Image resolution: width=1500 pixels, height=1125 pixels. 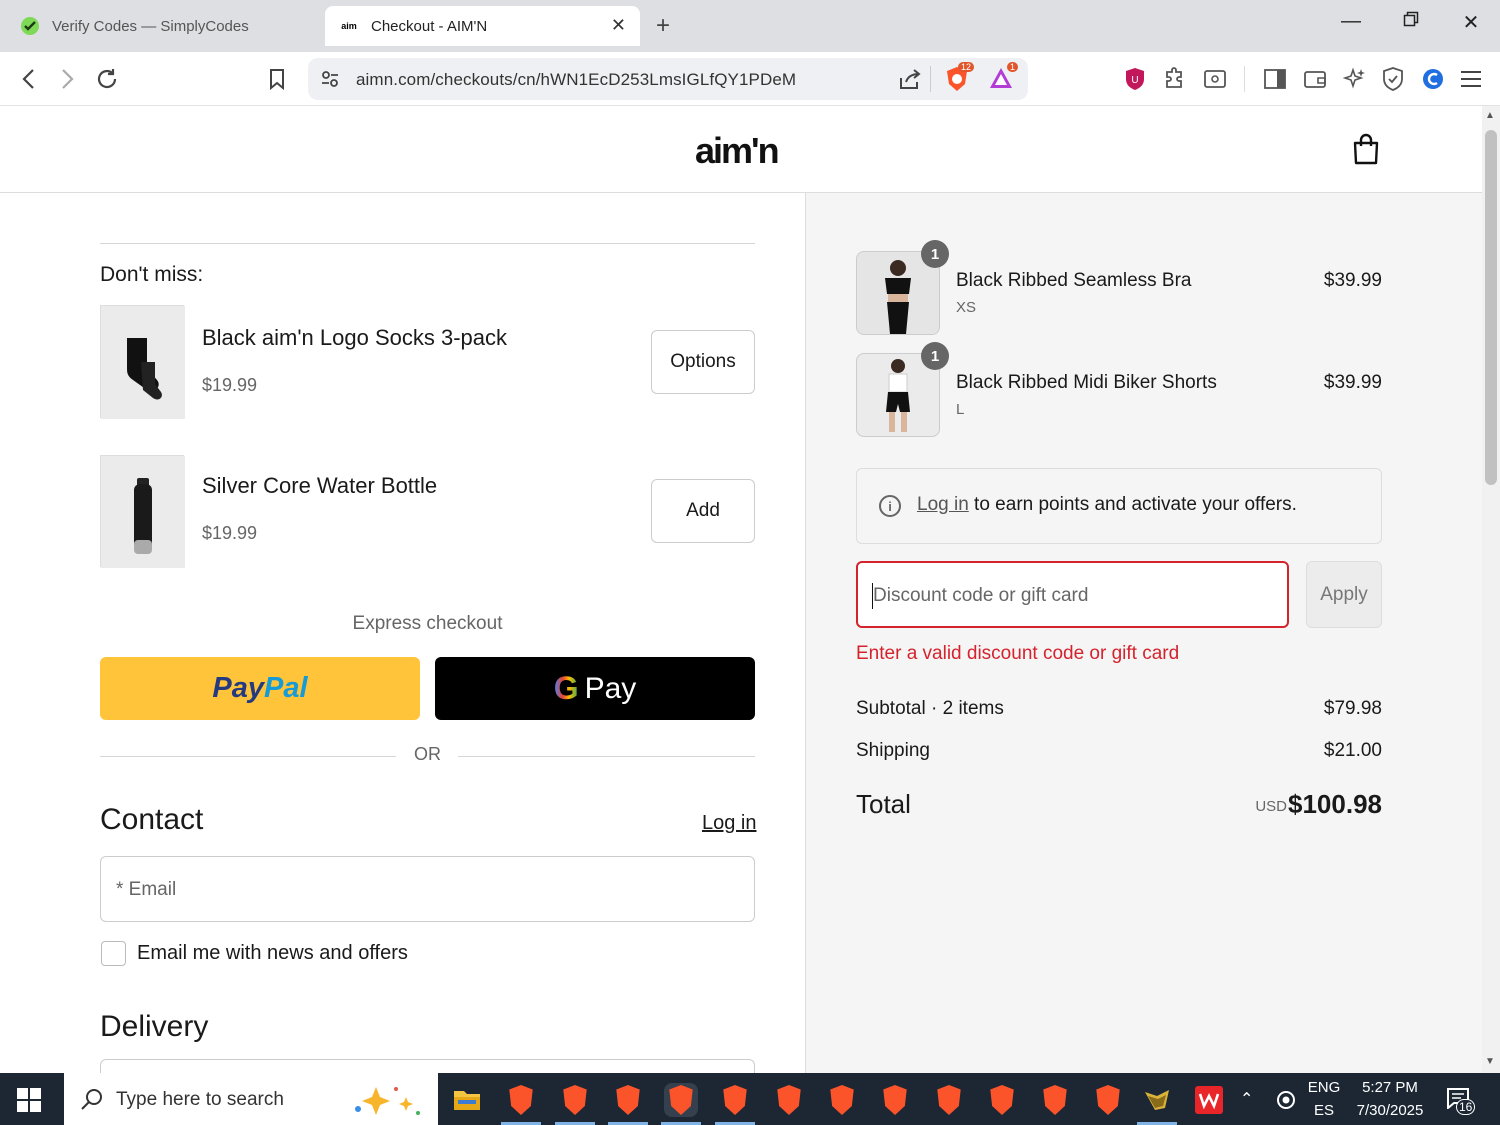 What do you see at coordinates (703, 511) in the screenshot?
I see `add-button: Add` at bounding box center [703, 511].